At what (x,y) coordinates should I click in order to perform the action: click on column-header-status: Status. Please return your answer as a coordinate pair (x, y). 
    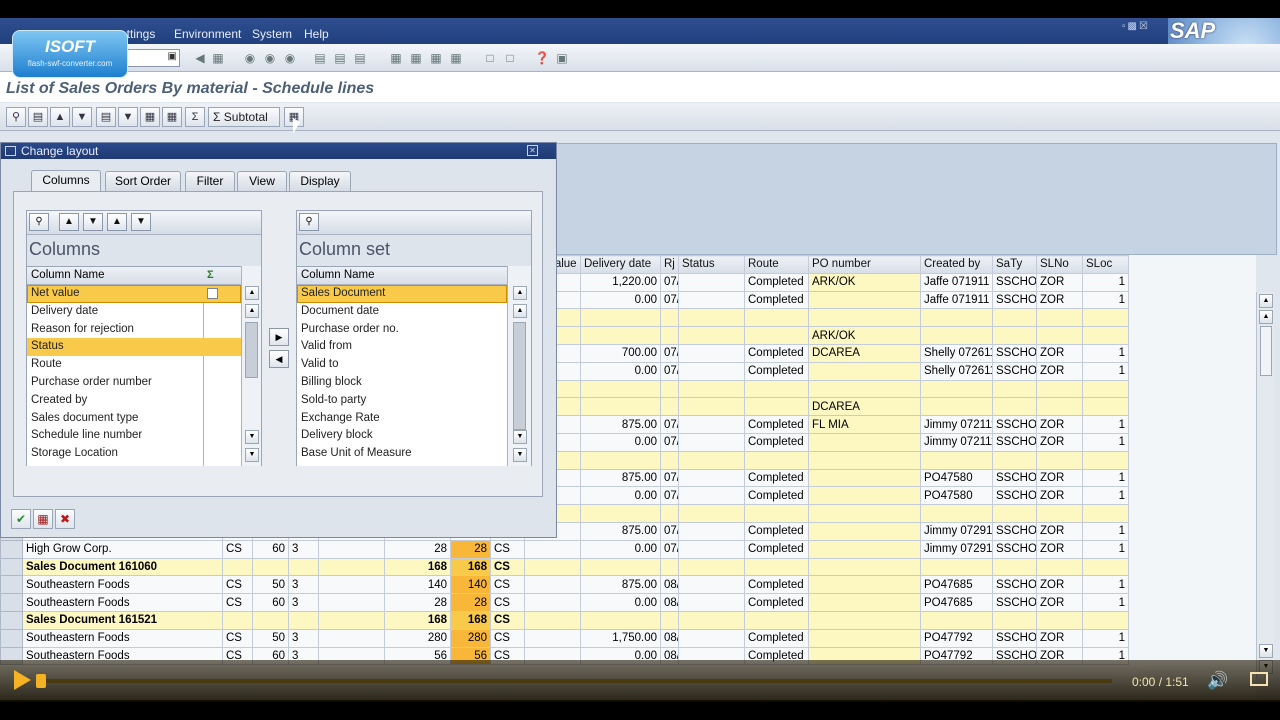
    Looking at the image, I should click on (711, 264).